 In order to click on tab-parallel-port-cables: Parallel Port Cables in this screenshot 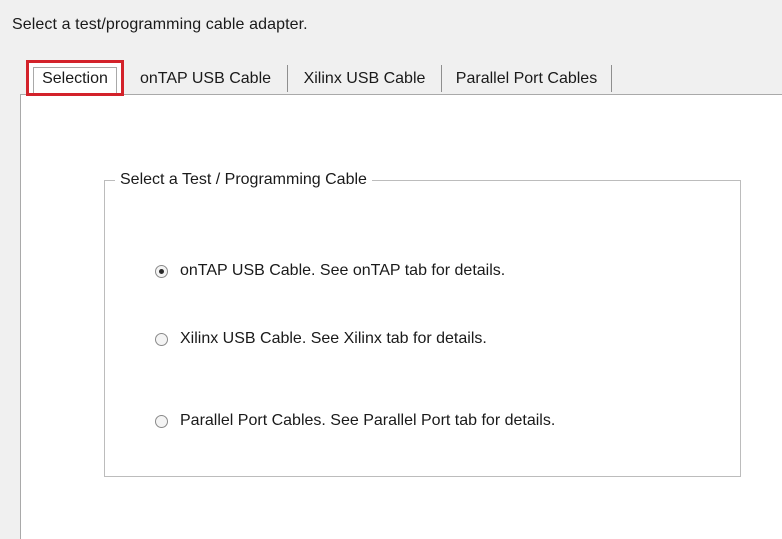, I will do `click(527, 78)`.